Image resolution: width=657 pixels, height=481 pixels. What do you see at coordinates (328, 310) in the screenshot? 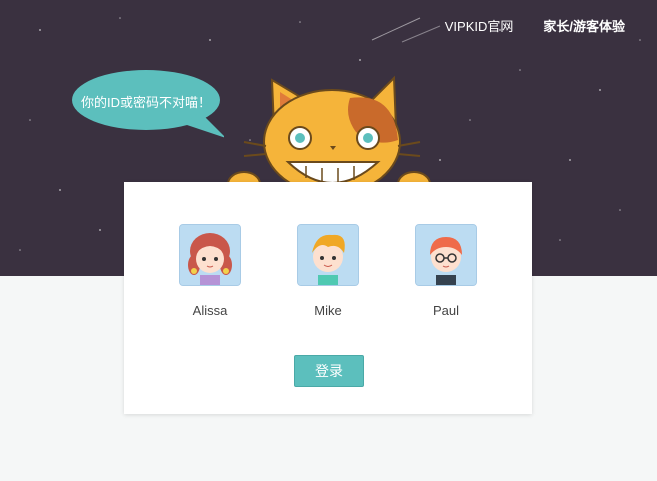
I see `user-name: Mike` at bounding box center [328, 310].